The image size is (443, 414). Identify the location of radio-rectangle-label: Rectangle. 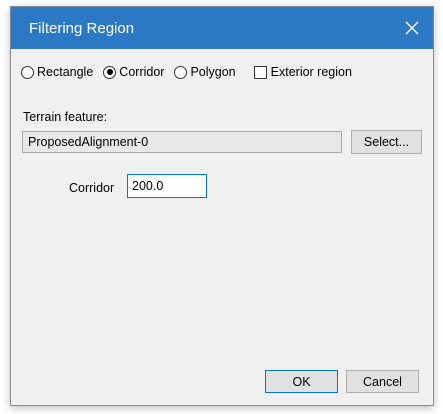
(65, 72).